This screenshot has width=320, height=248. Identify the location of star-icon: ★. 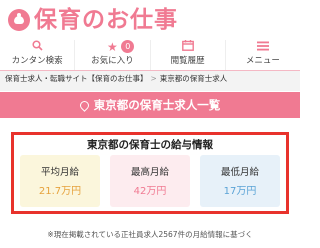
(112, 47).